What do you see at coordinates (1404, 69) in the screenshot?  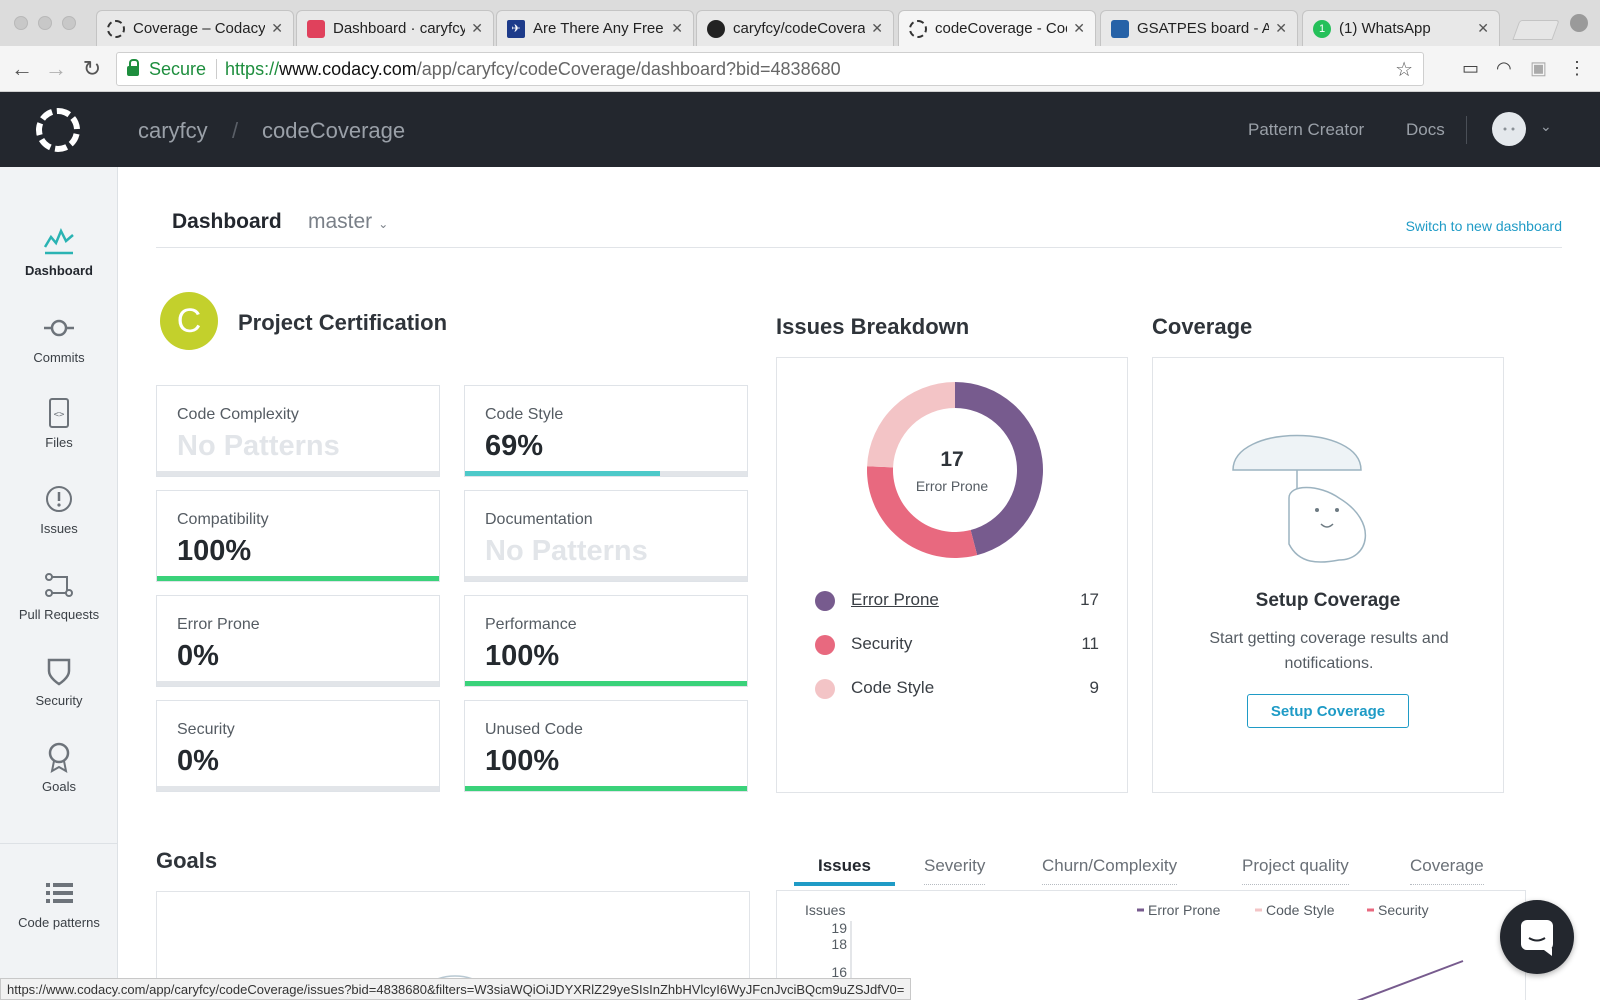 I see `bookmark-star-icon: ☆` at bounding box center [1404, 69].